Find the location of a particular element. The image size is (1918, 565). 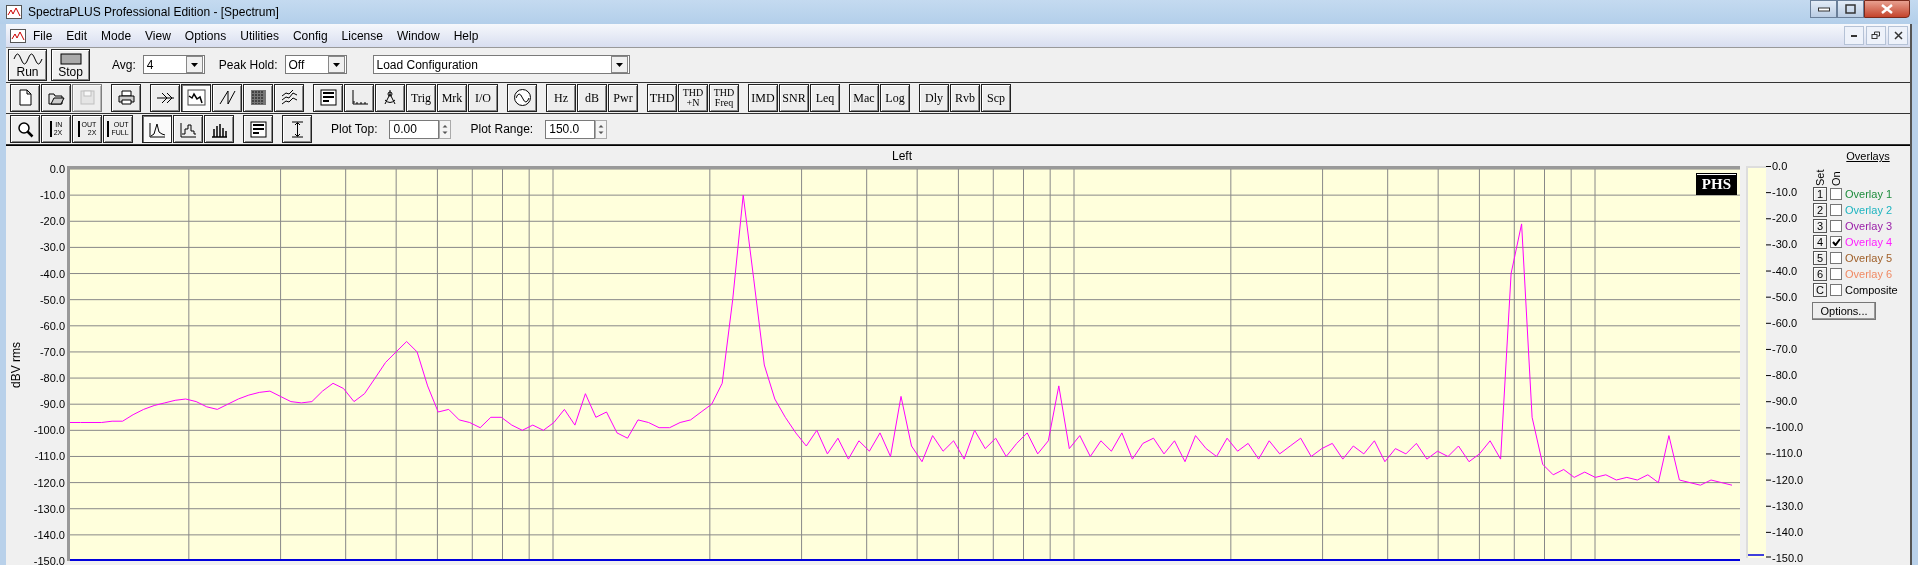

set-button: 1 is located at coordinates (1820, 194).